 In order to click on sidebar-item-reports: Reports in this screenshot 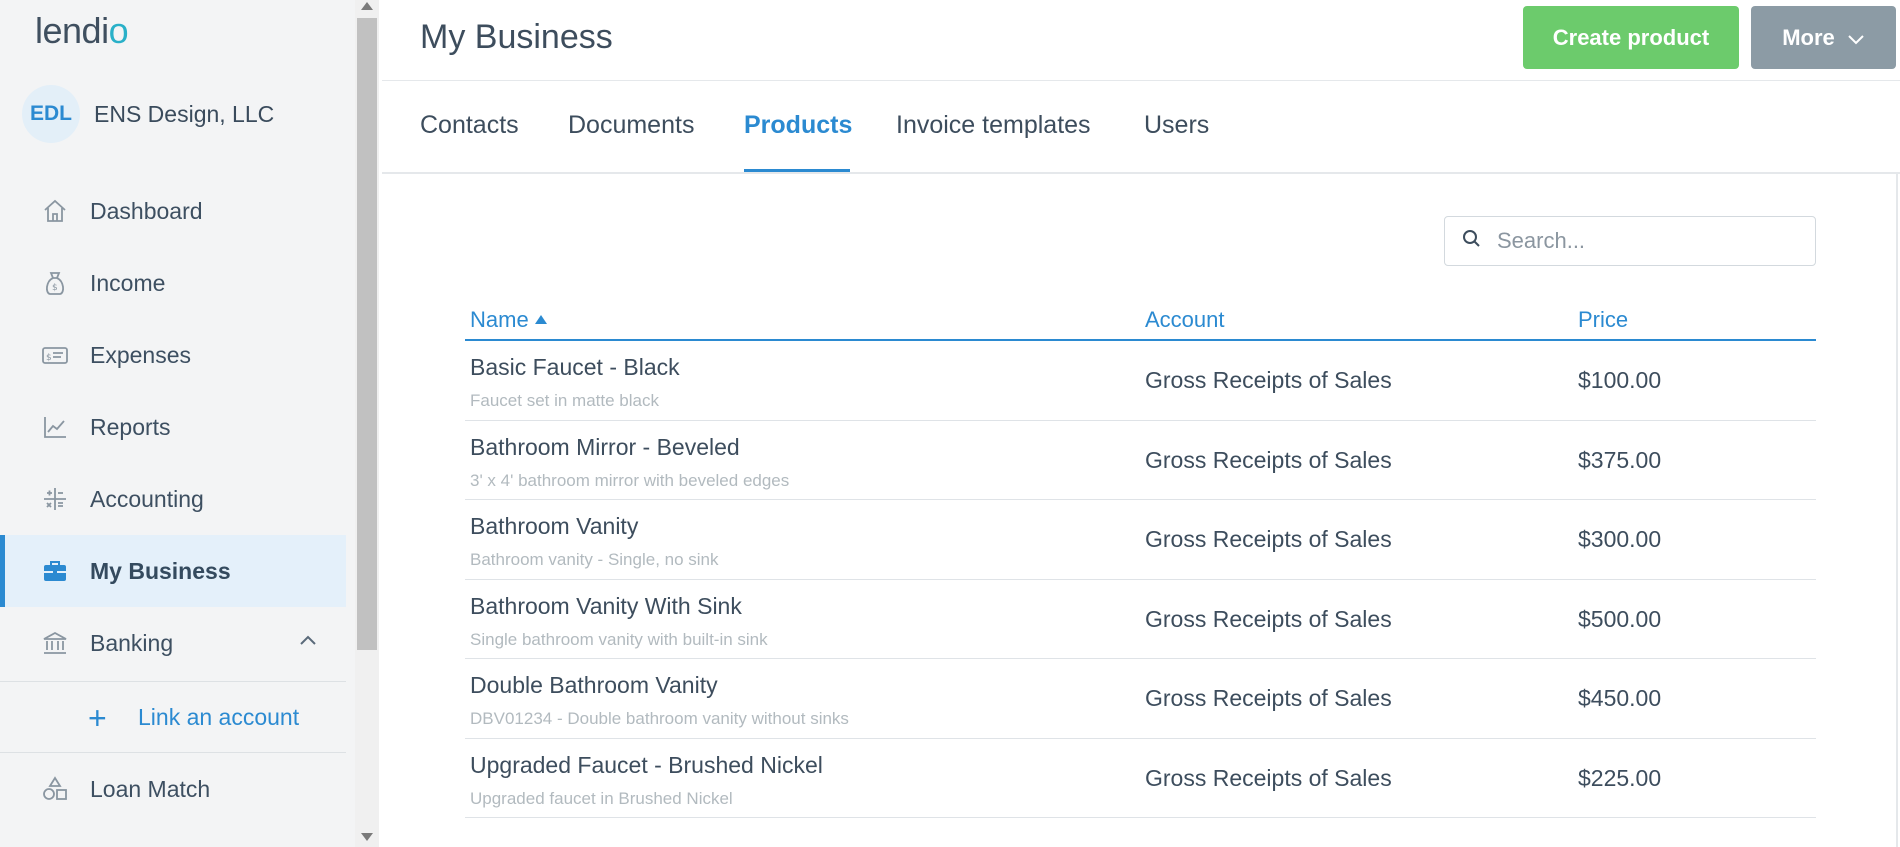, I will do `click(173, 427)`.